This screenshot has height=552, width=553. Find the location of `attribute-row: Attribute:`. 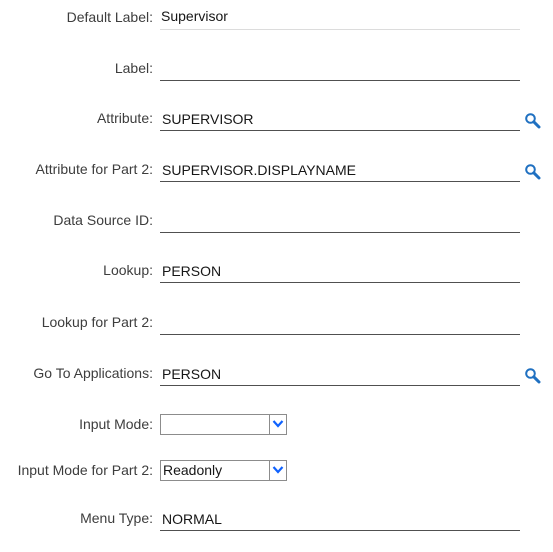

attribute-row: Attribute: is located at coordinates (276, 120).